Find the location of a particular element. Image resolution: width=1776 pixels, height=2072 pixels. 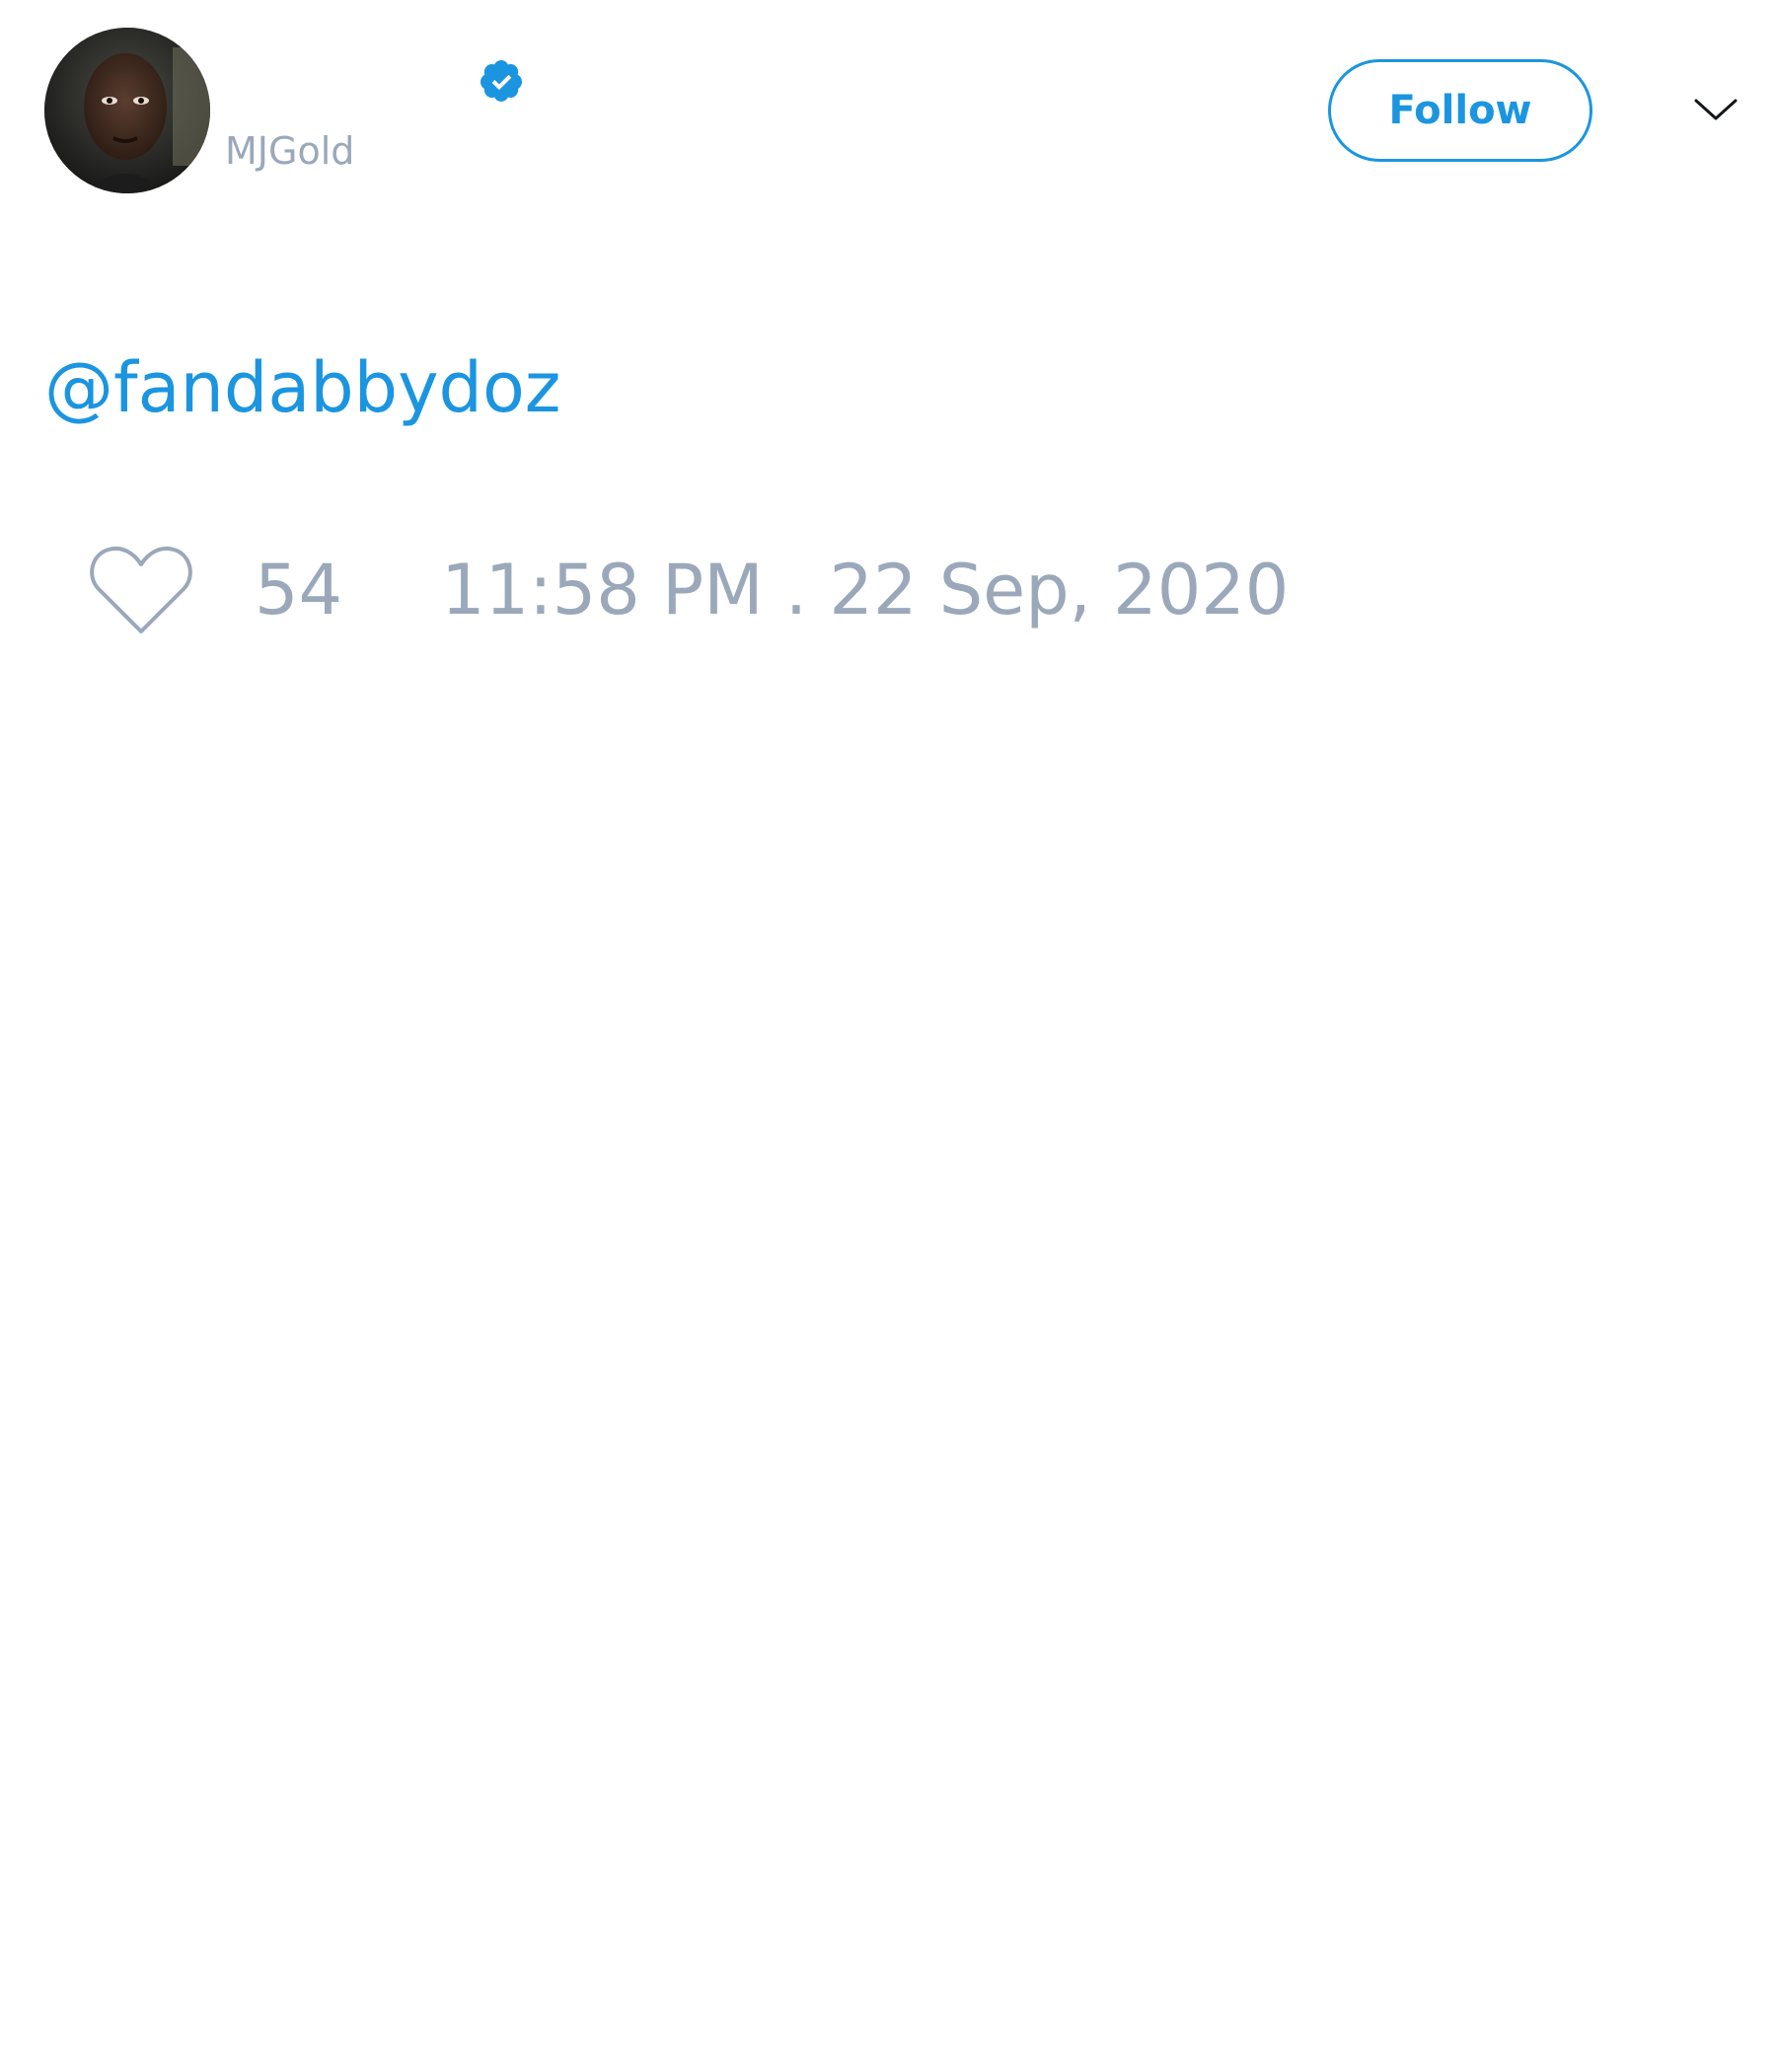

avatar is located at coordinates (127, 111).